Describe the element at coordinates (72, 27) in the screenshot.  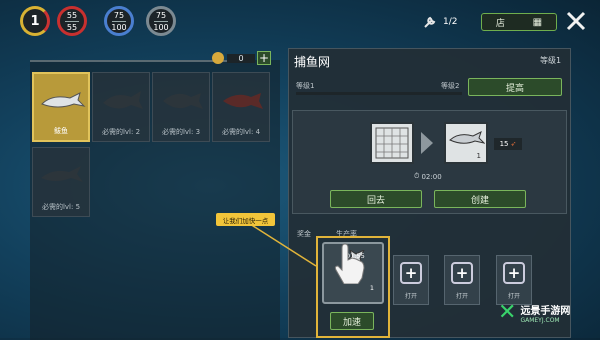
I see `health-max: 55` at that location.